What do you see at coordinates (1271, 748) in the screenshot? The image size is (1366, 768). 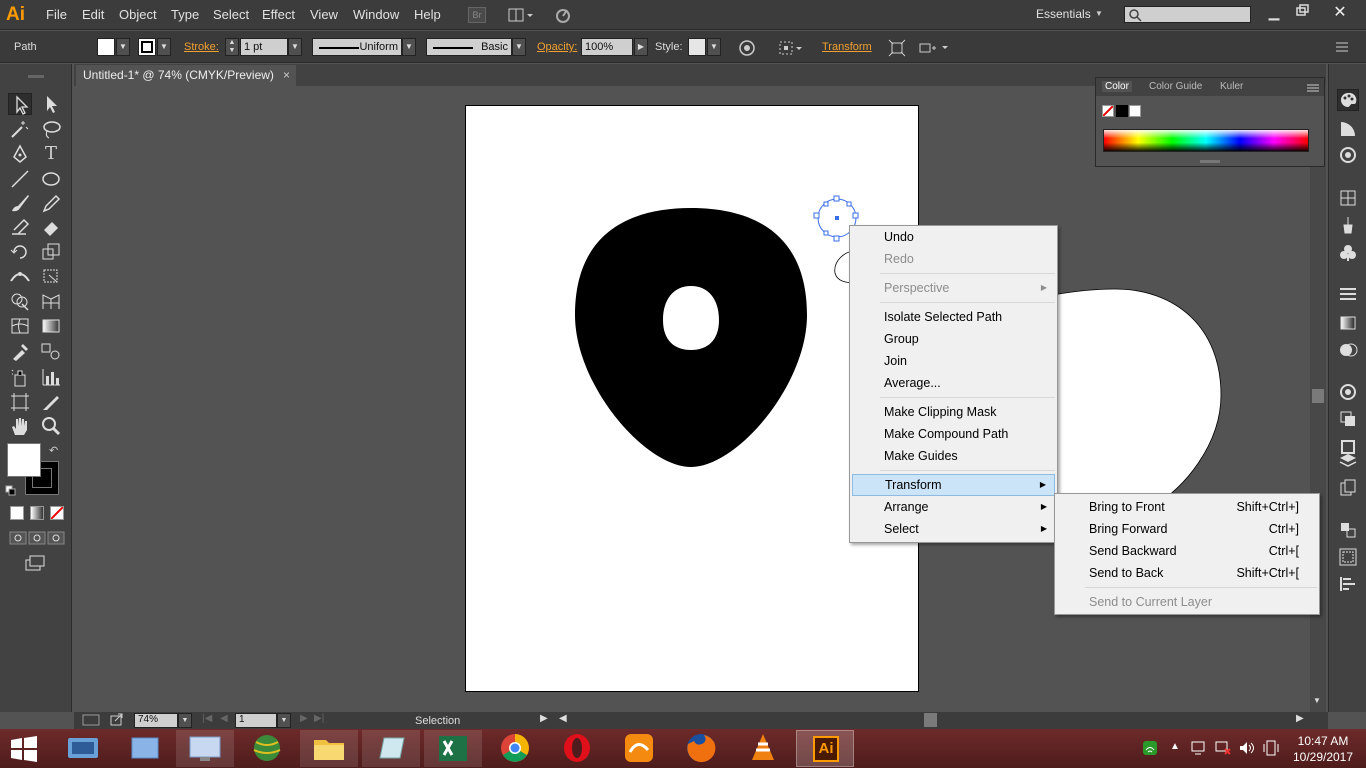 I see `device-icon` at bounding box center [1271, 748].